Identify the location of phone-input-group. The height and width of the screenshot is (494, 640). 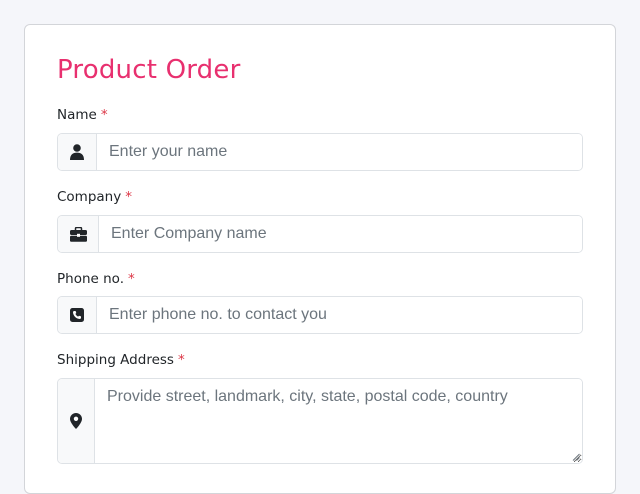
(320, 315).